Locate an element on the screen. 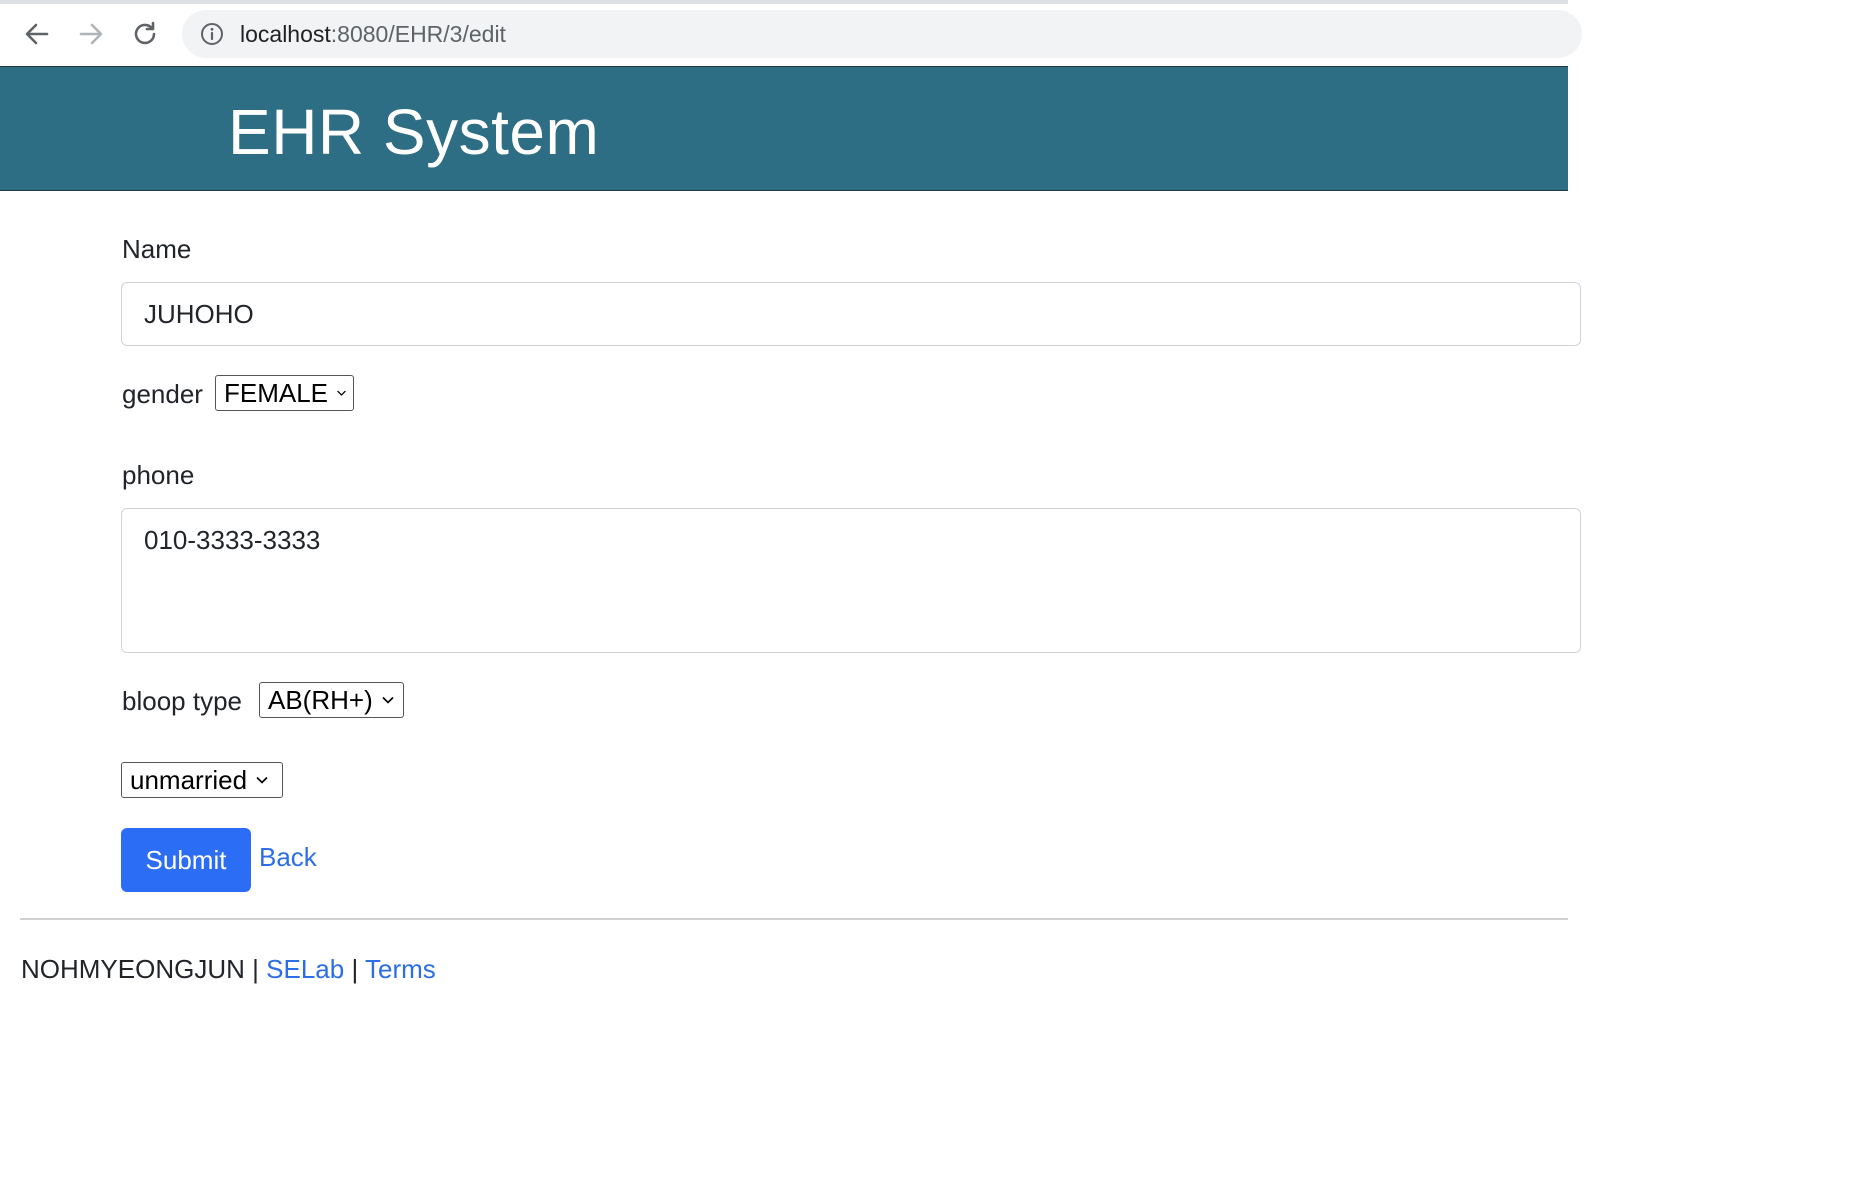  name-label: Name is located at coordinates (157, 249).